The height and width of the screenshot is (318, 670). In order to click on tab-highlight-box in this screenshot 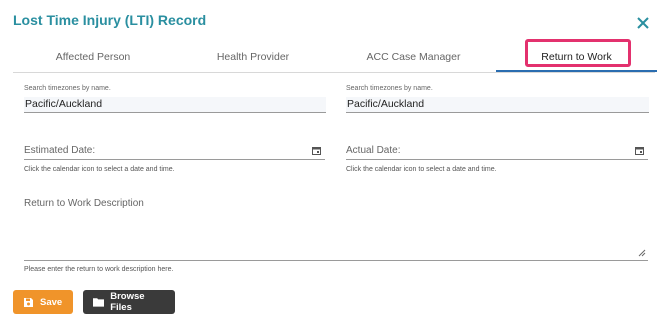, I will do `click(578, 53)`.